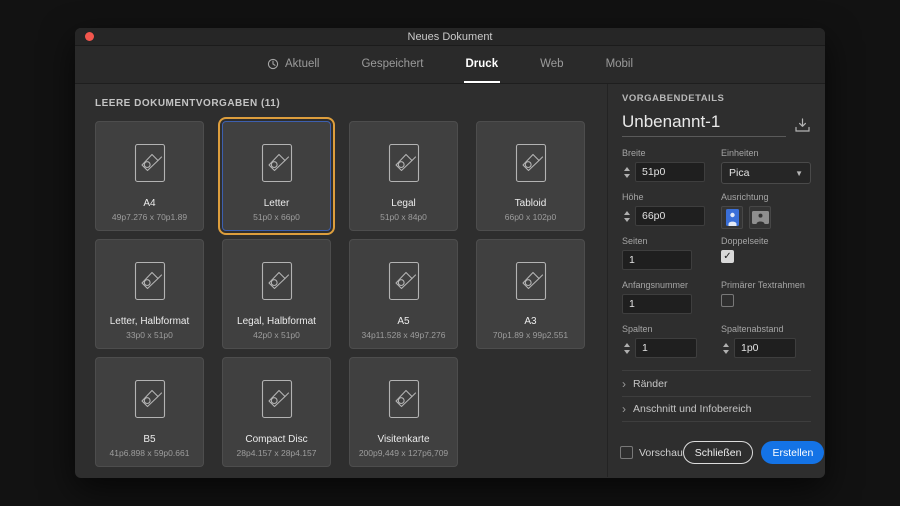 The height and width of the screenshot is (506, 900). I want to click on primary-text-frame-cell: Primärer Textrahmen, so click(766, 298).